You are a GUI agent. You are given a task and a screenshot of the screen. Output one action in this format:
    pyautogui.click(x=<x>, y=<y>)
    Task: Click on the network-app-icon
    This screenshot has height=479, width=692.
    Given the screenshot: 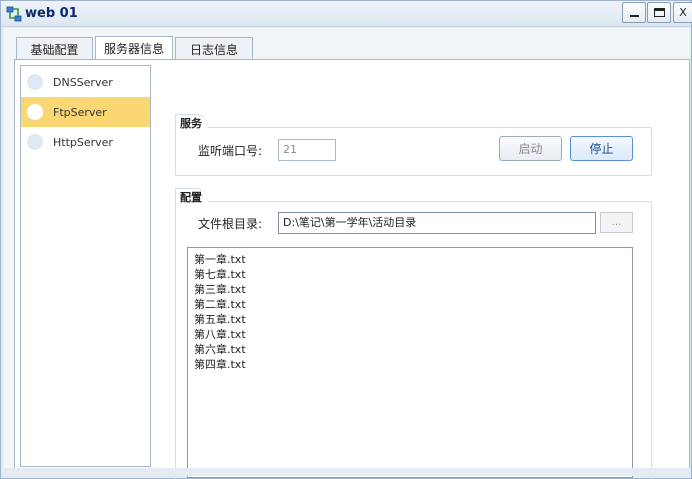 What is the action you would take?
    pyautogui.click(x=14, y=14)
    